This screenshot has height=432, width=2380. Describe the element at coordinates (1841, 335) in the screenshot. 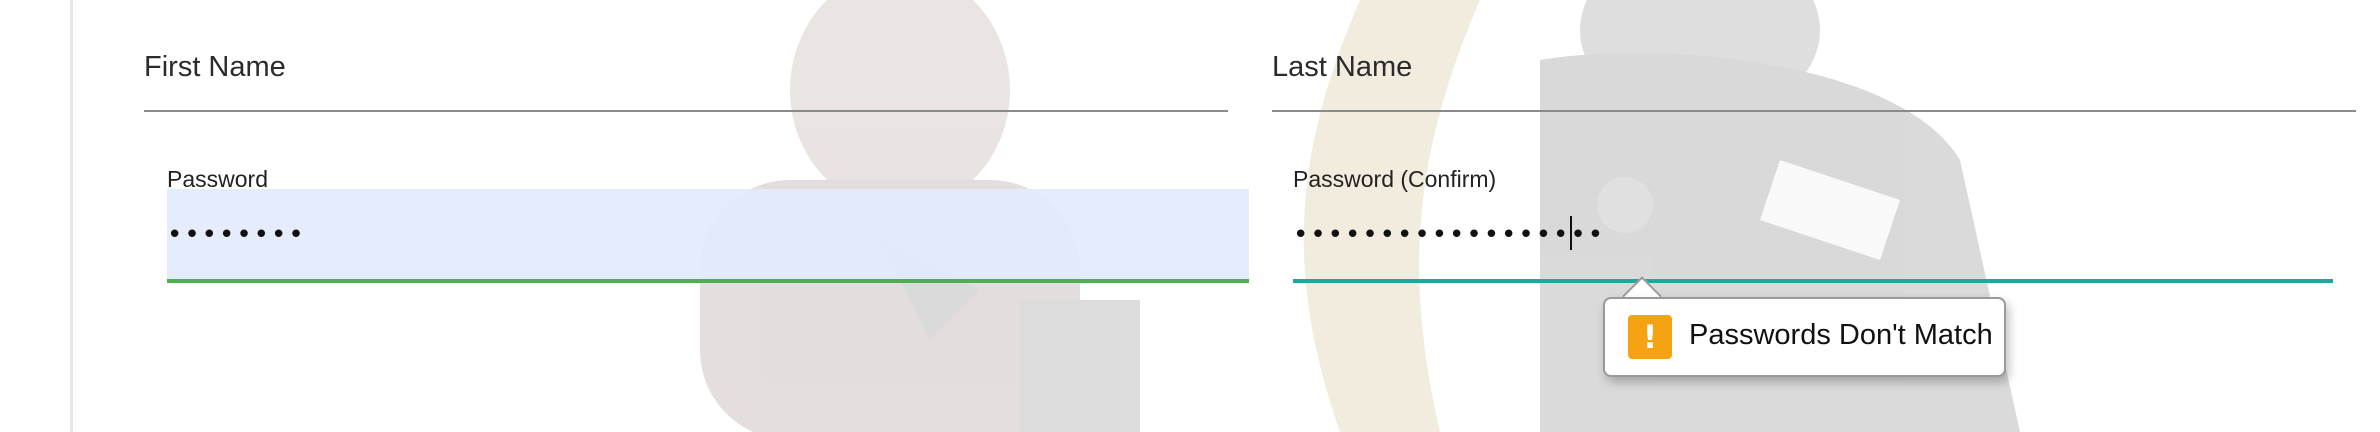

I see `validation-message: Passwords Don't Match` at that location.